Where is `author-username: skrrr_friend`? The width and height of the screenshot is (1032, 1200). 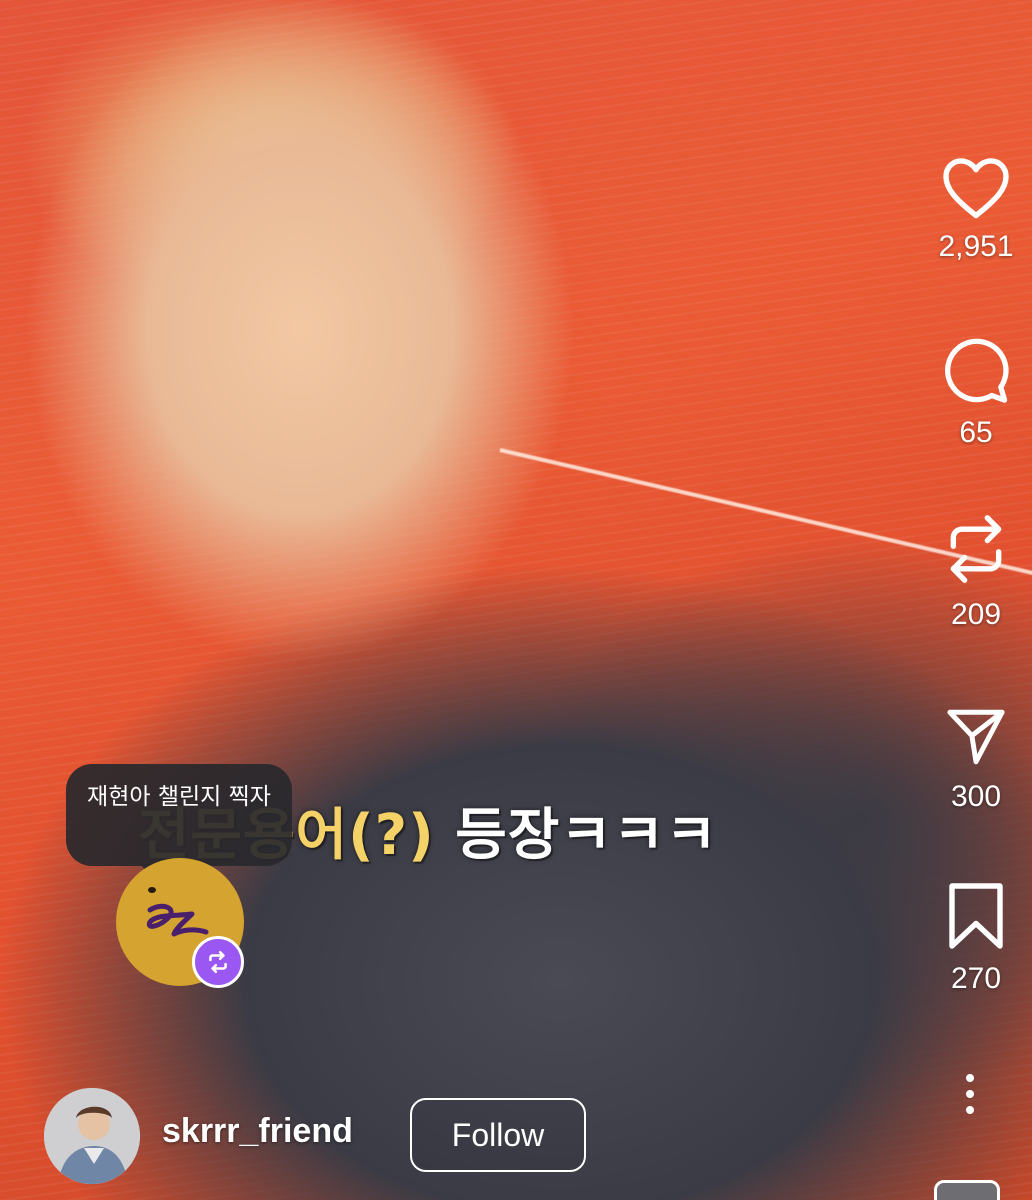
author-username: skrrr_friend is located at coordinates (257, 1131).